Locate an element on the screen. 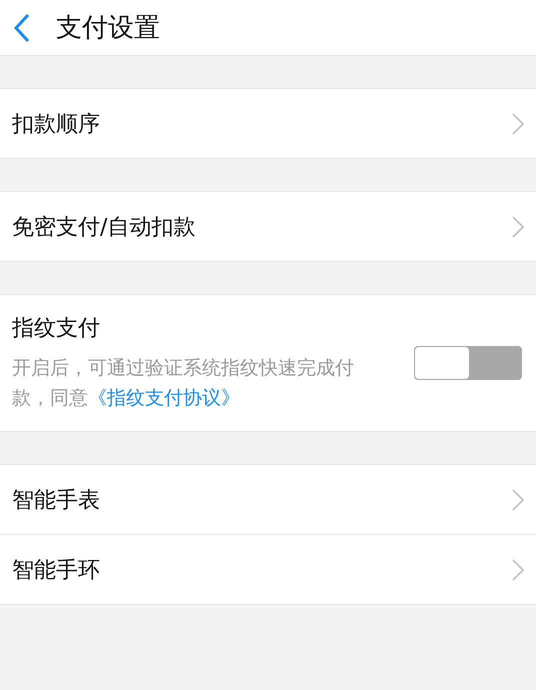  toggle-switch is located at coordinates (468, 363).